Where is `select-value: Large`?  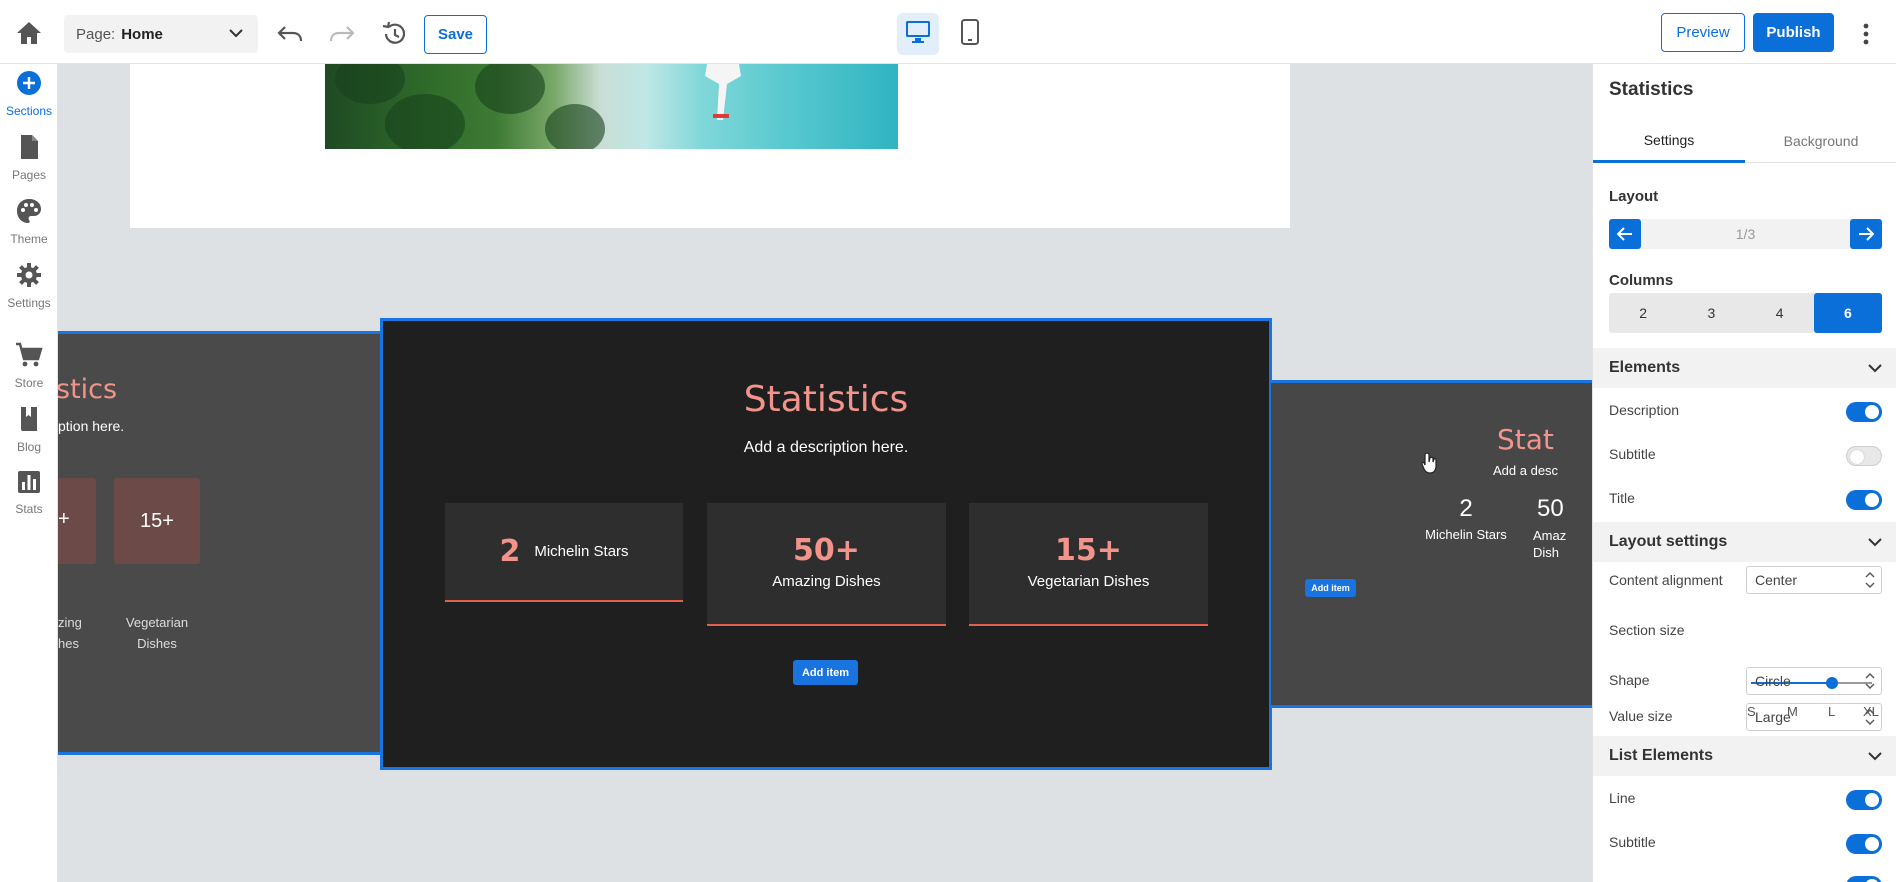 select-value: Large is located at coordinates (1773, 717).